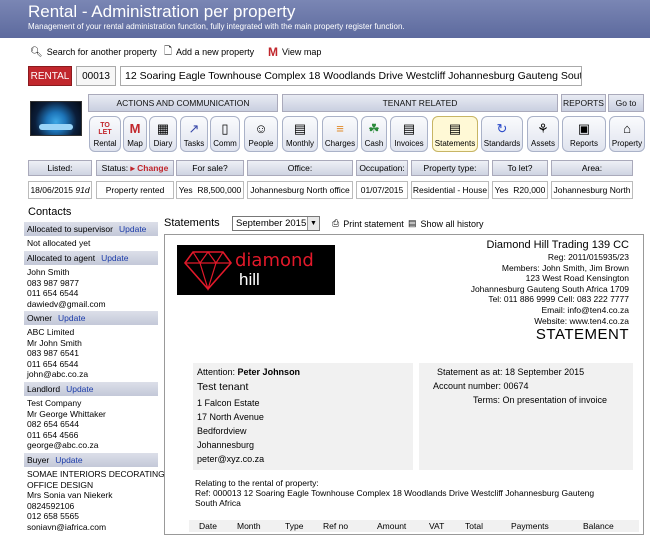  Describe the element at coordinates (209, 52) in the screenshot. I see `add-property-link: 🗋︎ Add a new property` at that location.